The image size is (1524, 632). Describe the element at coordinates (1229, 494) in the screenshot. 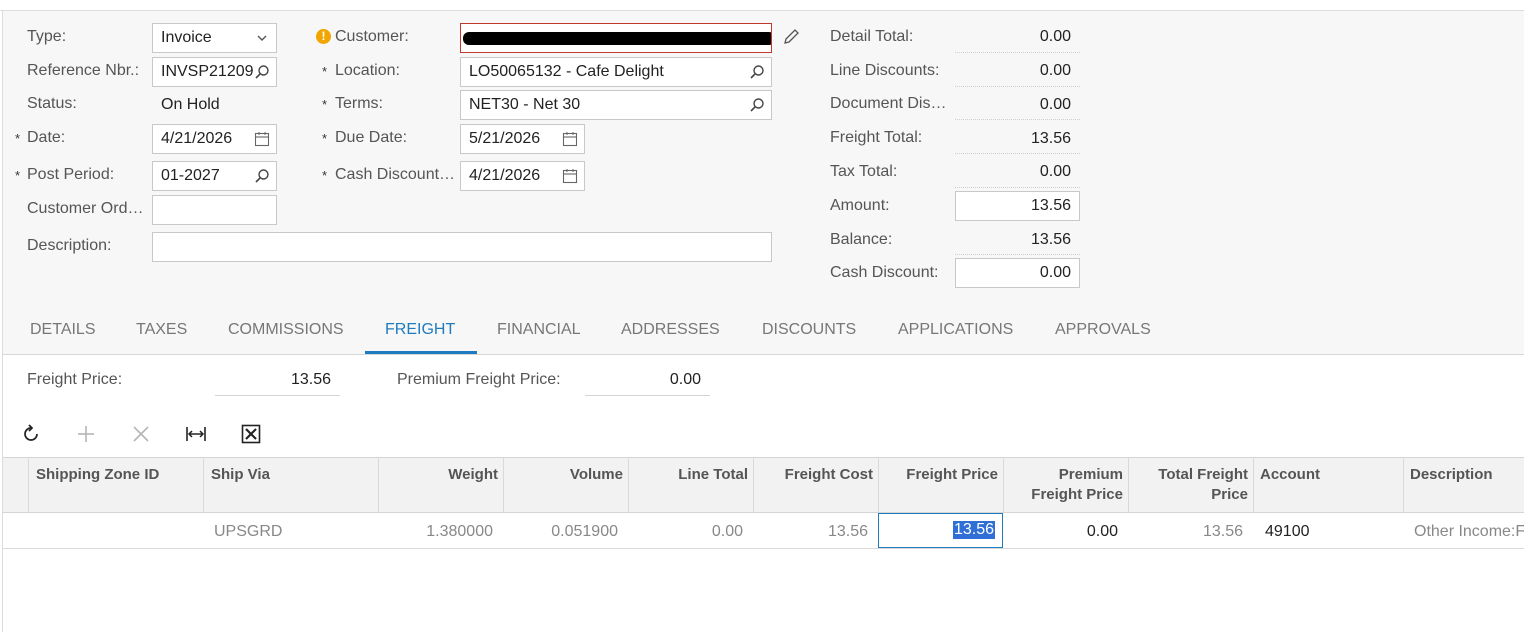

I see `column-header-label: Price` at that location.